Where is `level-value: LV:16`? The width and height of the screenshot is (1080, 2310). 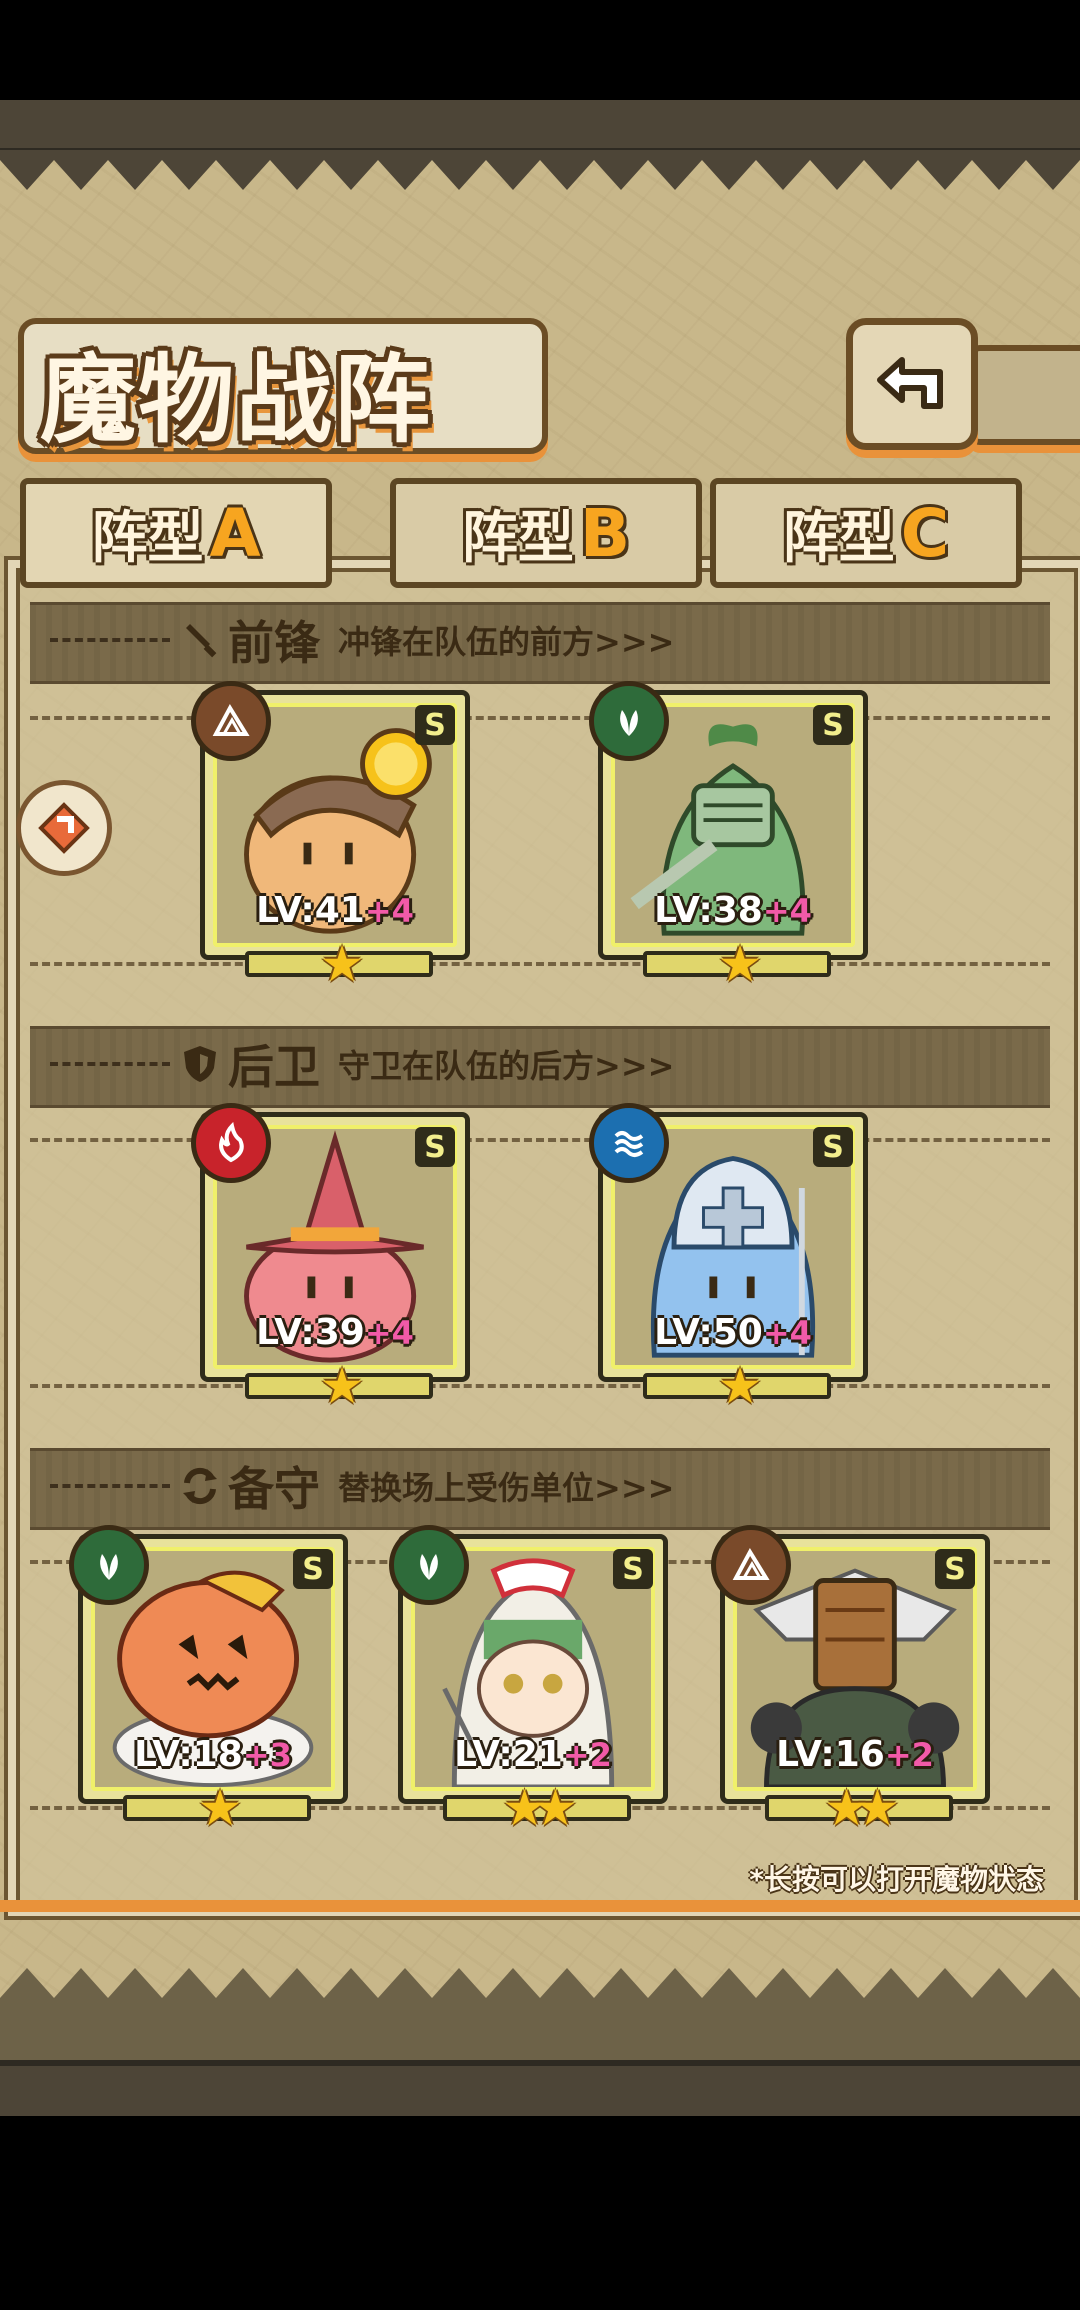
level-value: LV:16 is located at coordinates (830, 1754).